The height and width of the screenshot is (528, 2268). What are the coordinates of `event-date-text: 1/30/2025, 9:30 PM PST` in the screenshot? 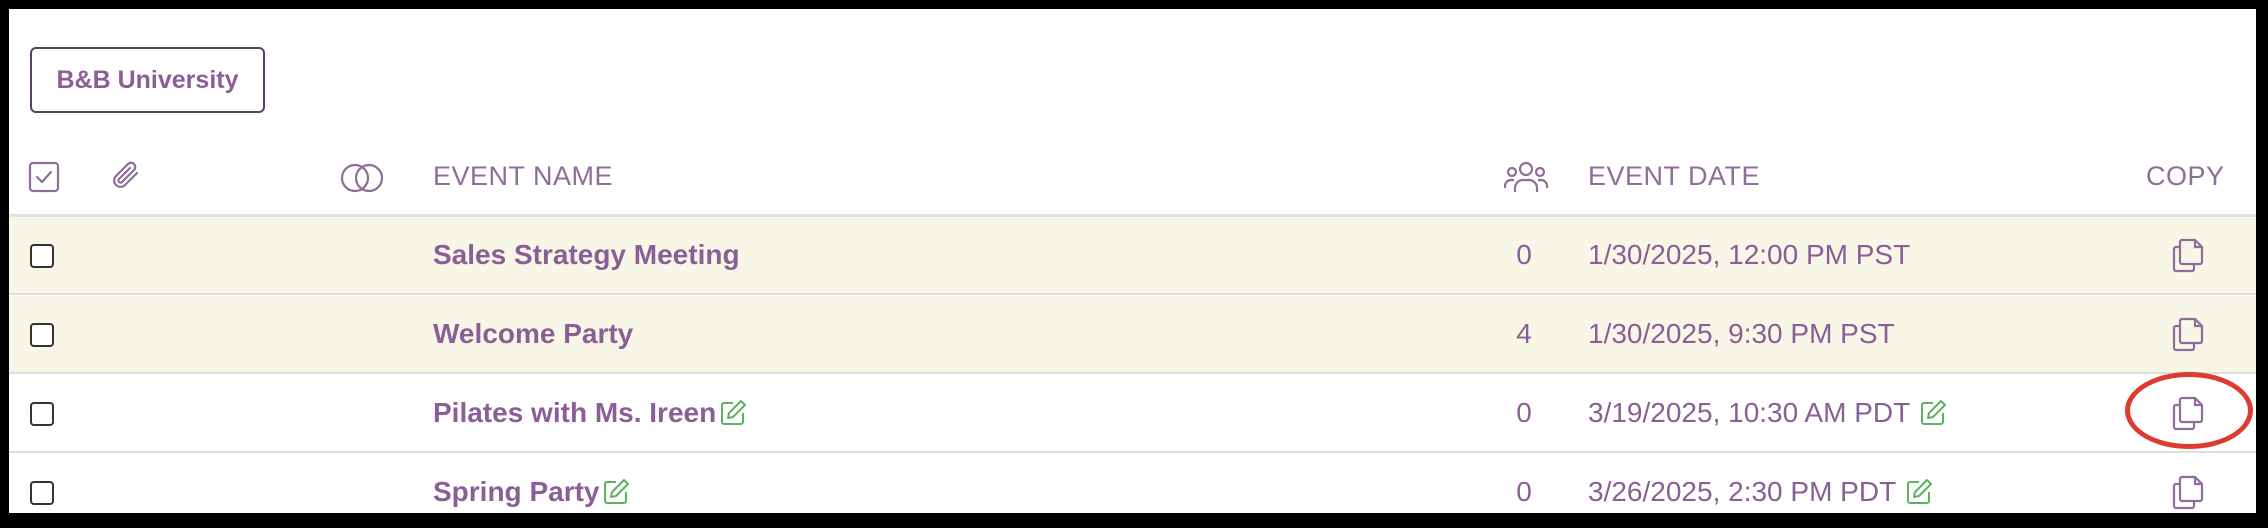 It's located at (1741, 333).